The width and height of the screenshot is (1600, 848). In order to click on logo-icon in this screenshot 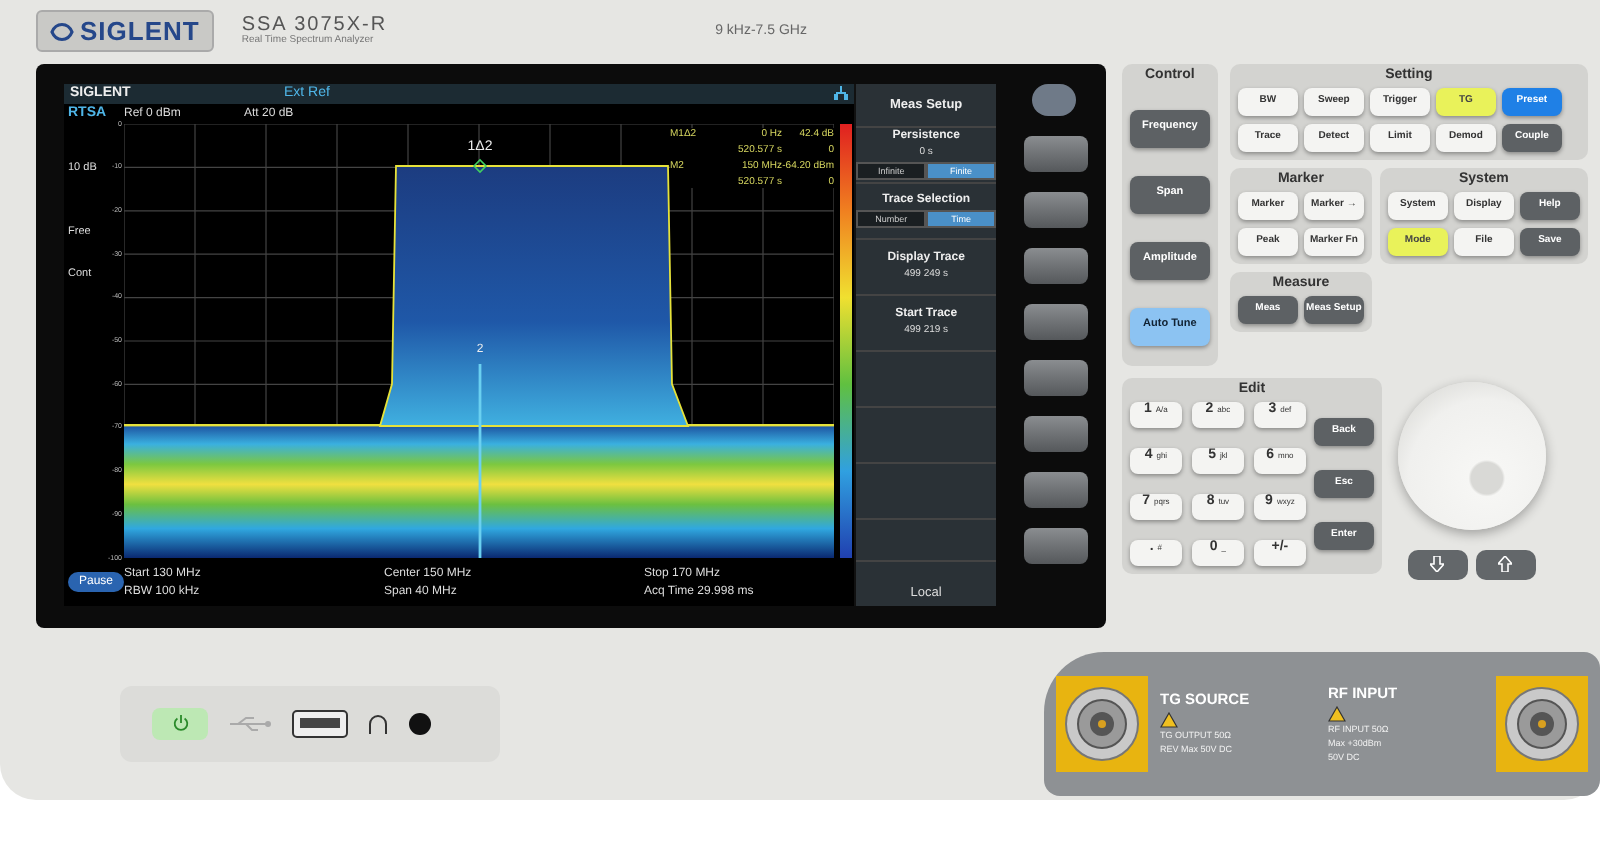, I will do `click(62, 31)`.